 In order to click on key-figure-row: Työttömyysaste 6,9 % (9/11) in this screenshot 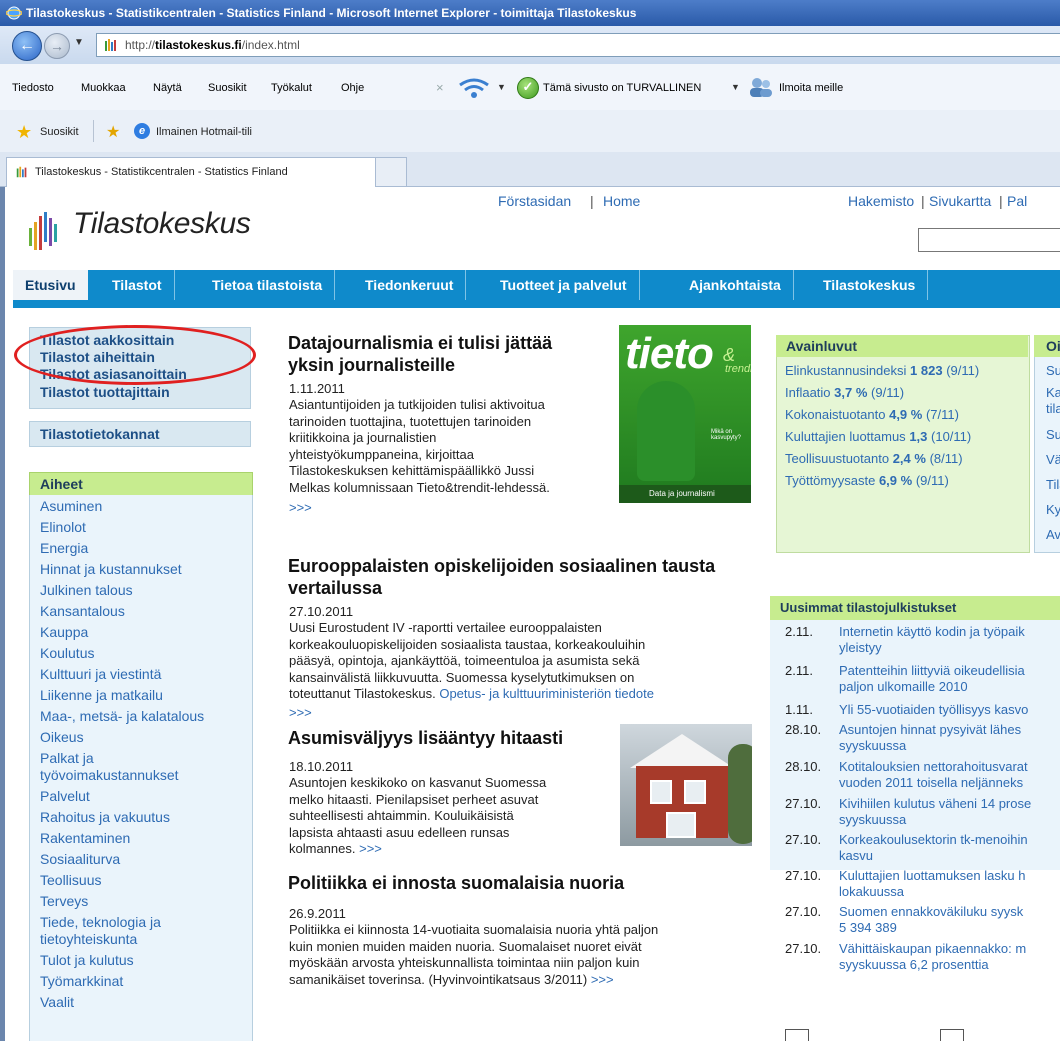, I will do `click(867, 480)`.